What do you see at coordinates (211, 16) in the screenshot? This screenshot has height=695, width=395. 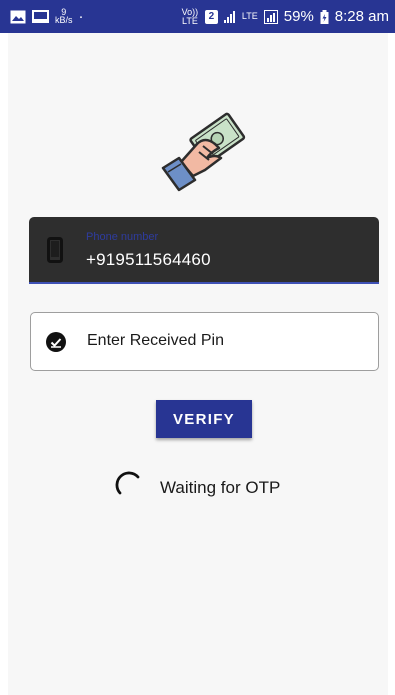 I see `sim-indicator: 2` at bounding box center [211, 16].